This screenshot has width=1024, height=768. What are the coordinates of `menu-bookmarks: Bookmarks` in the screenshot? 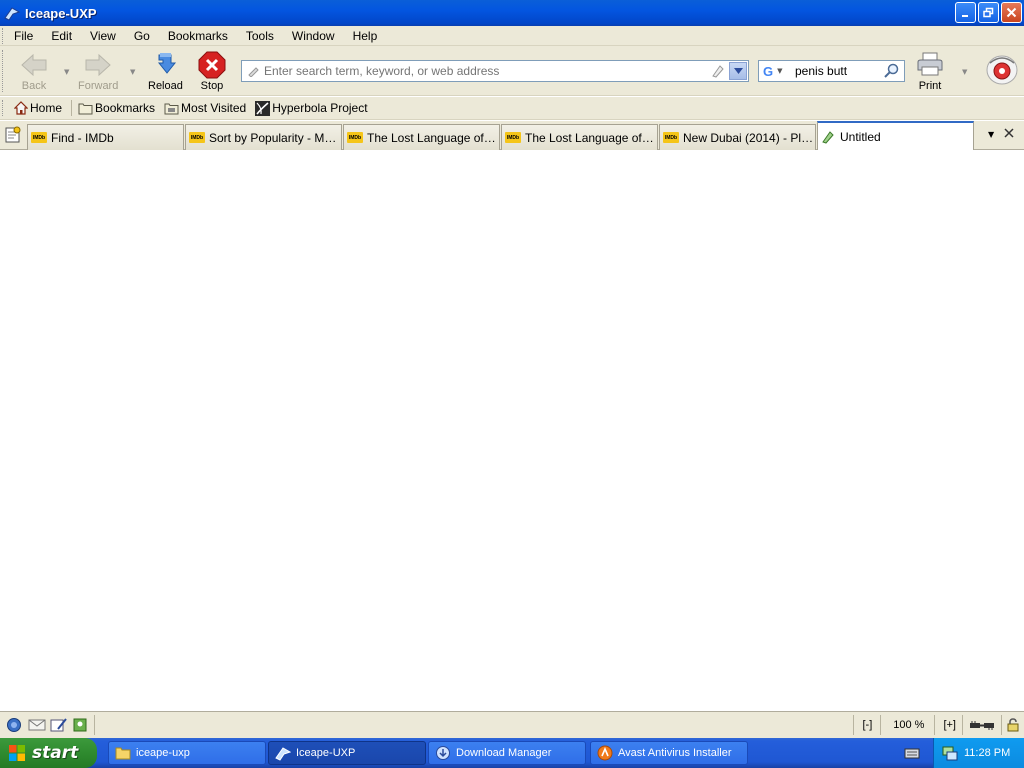 It's located at (198, 36).